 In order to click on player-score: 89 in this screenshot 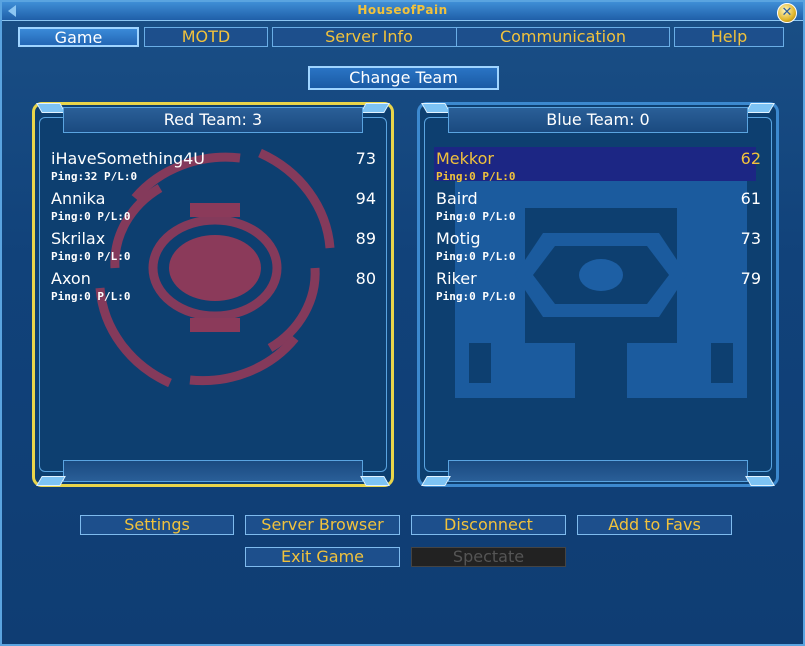, I will do `click(365, 238)`.